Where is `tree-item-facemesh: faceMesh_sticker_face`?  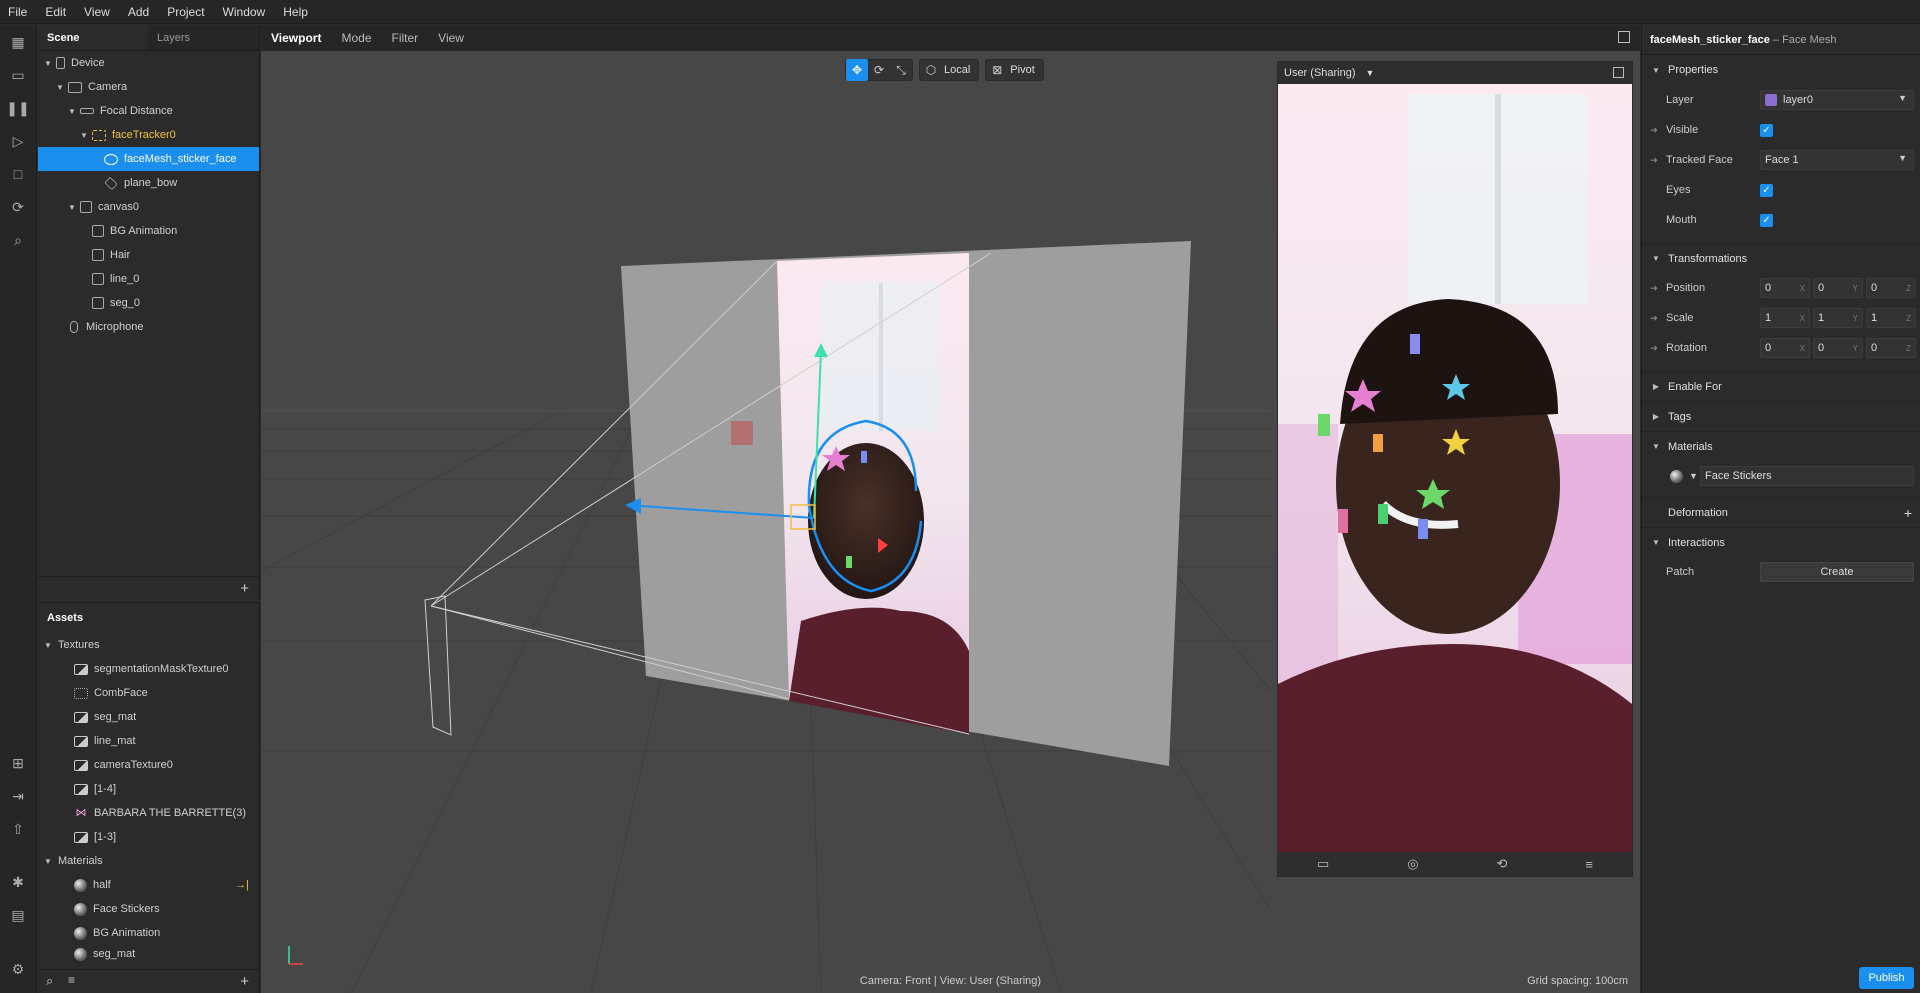 tree-item-facemesh: faceMesh_sticker_face is located at coordinates (148, 159).